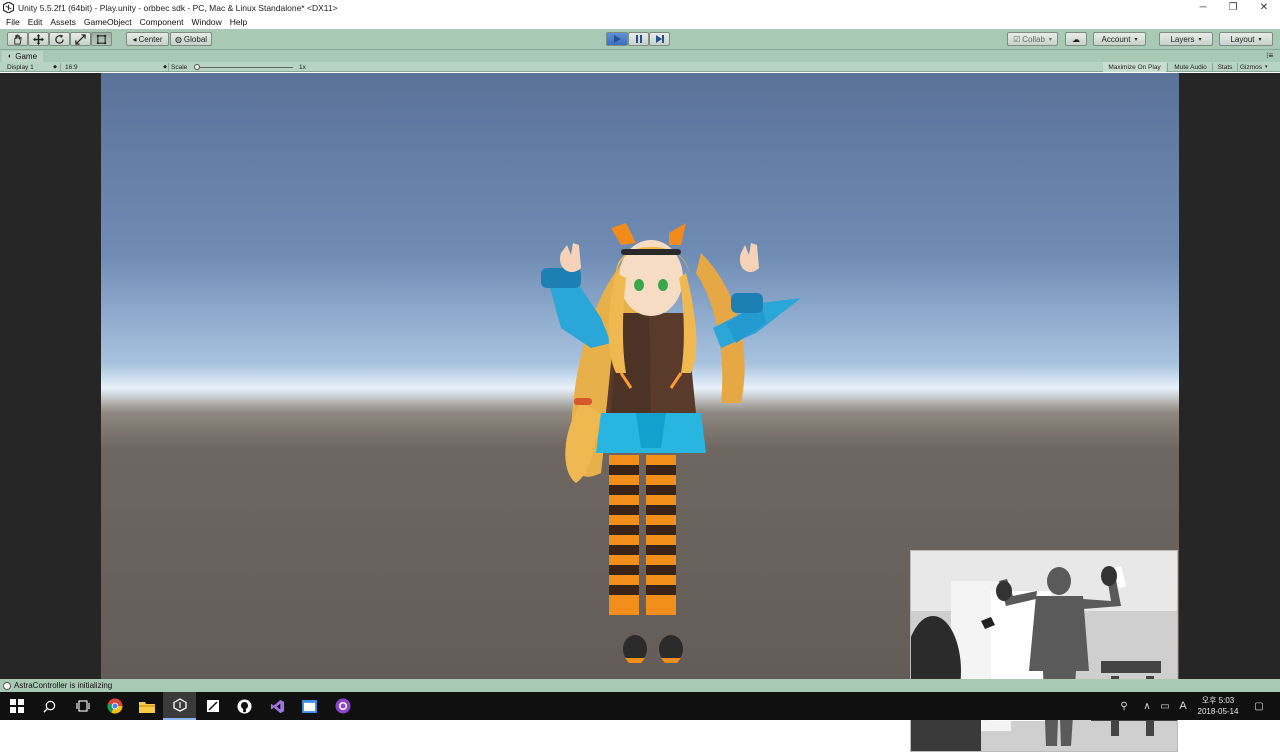 The height and width of the screenshot is (752, 1280). I want to click on taskbar-app-window, so click(309, 706).